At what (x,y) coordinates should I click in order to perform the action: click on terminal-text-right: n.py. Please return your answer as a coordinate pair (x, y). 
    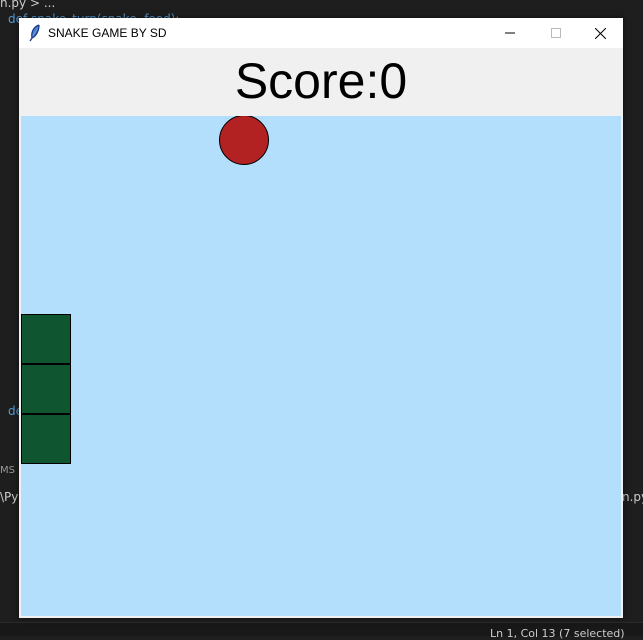
    Looking at the image, I should click on (632, 497).